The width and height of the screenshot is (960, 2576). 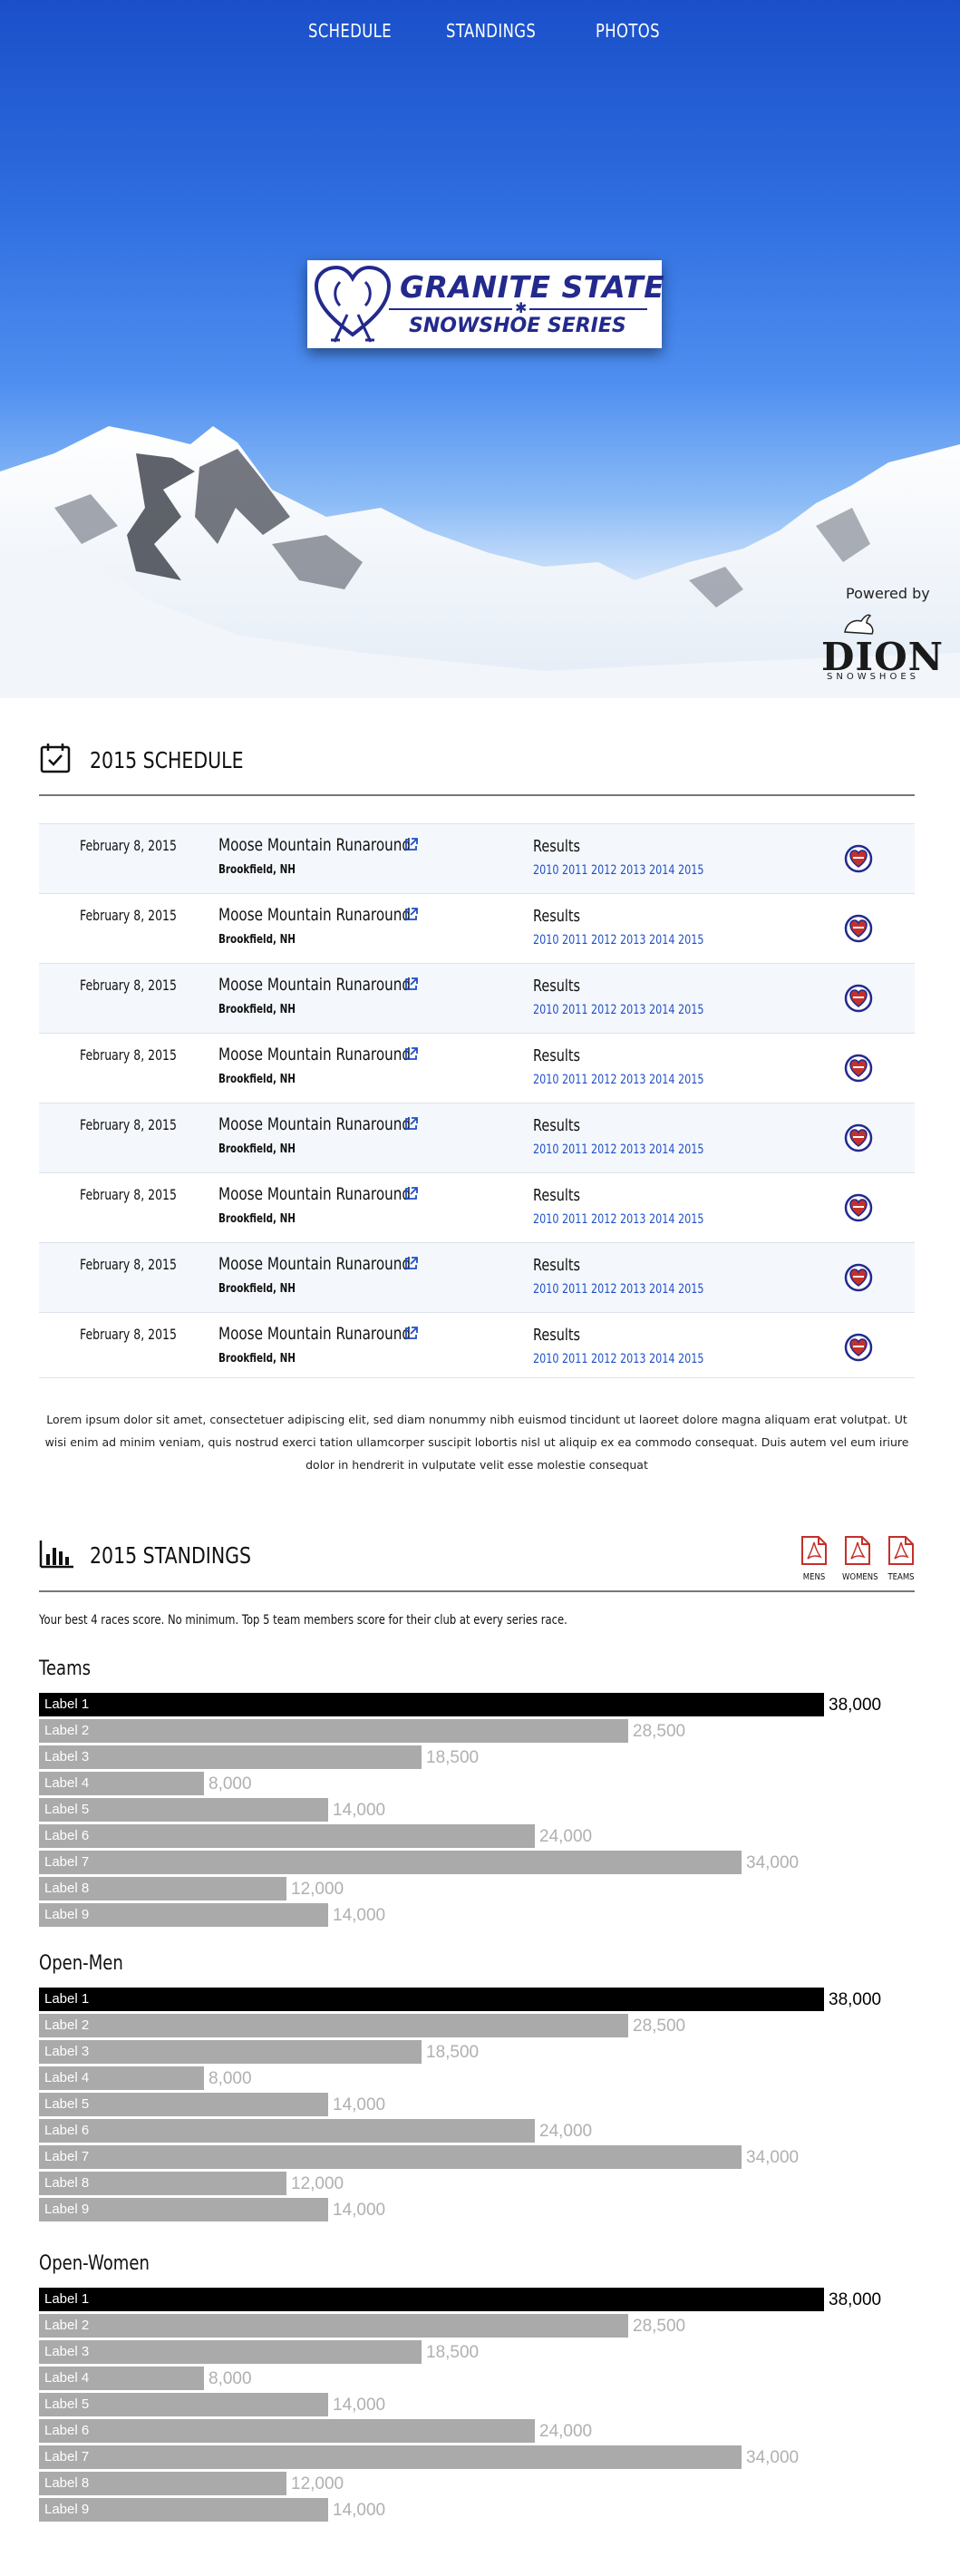 I want to click on bar-row: Label 7 34,000, so click(x=492, y=1864).